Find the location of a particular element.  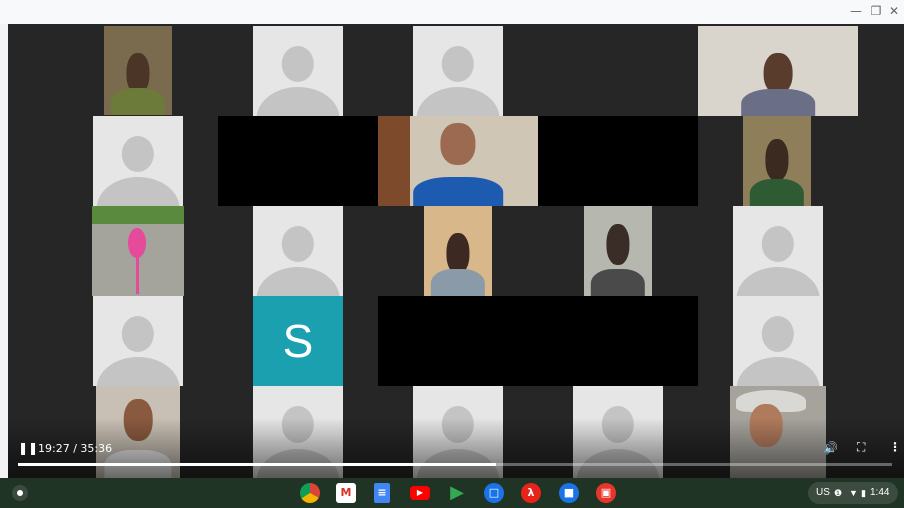

messages-icon: □ is located at coordinates (494, 493).